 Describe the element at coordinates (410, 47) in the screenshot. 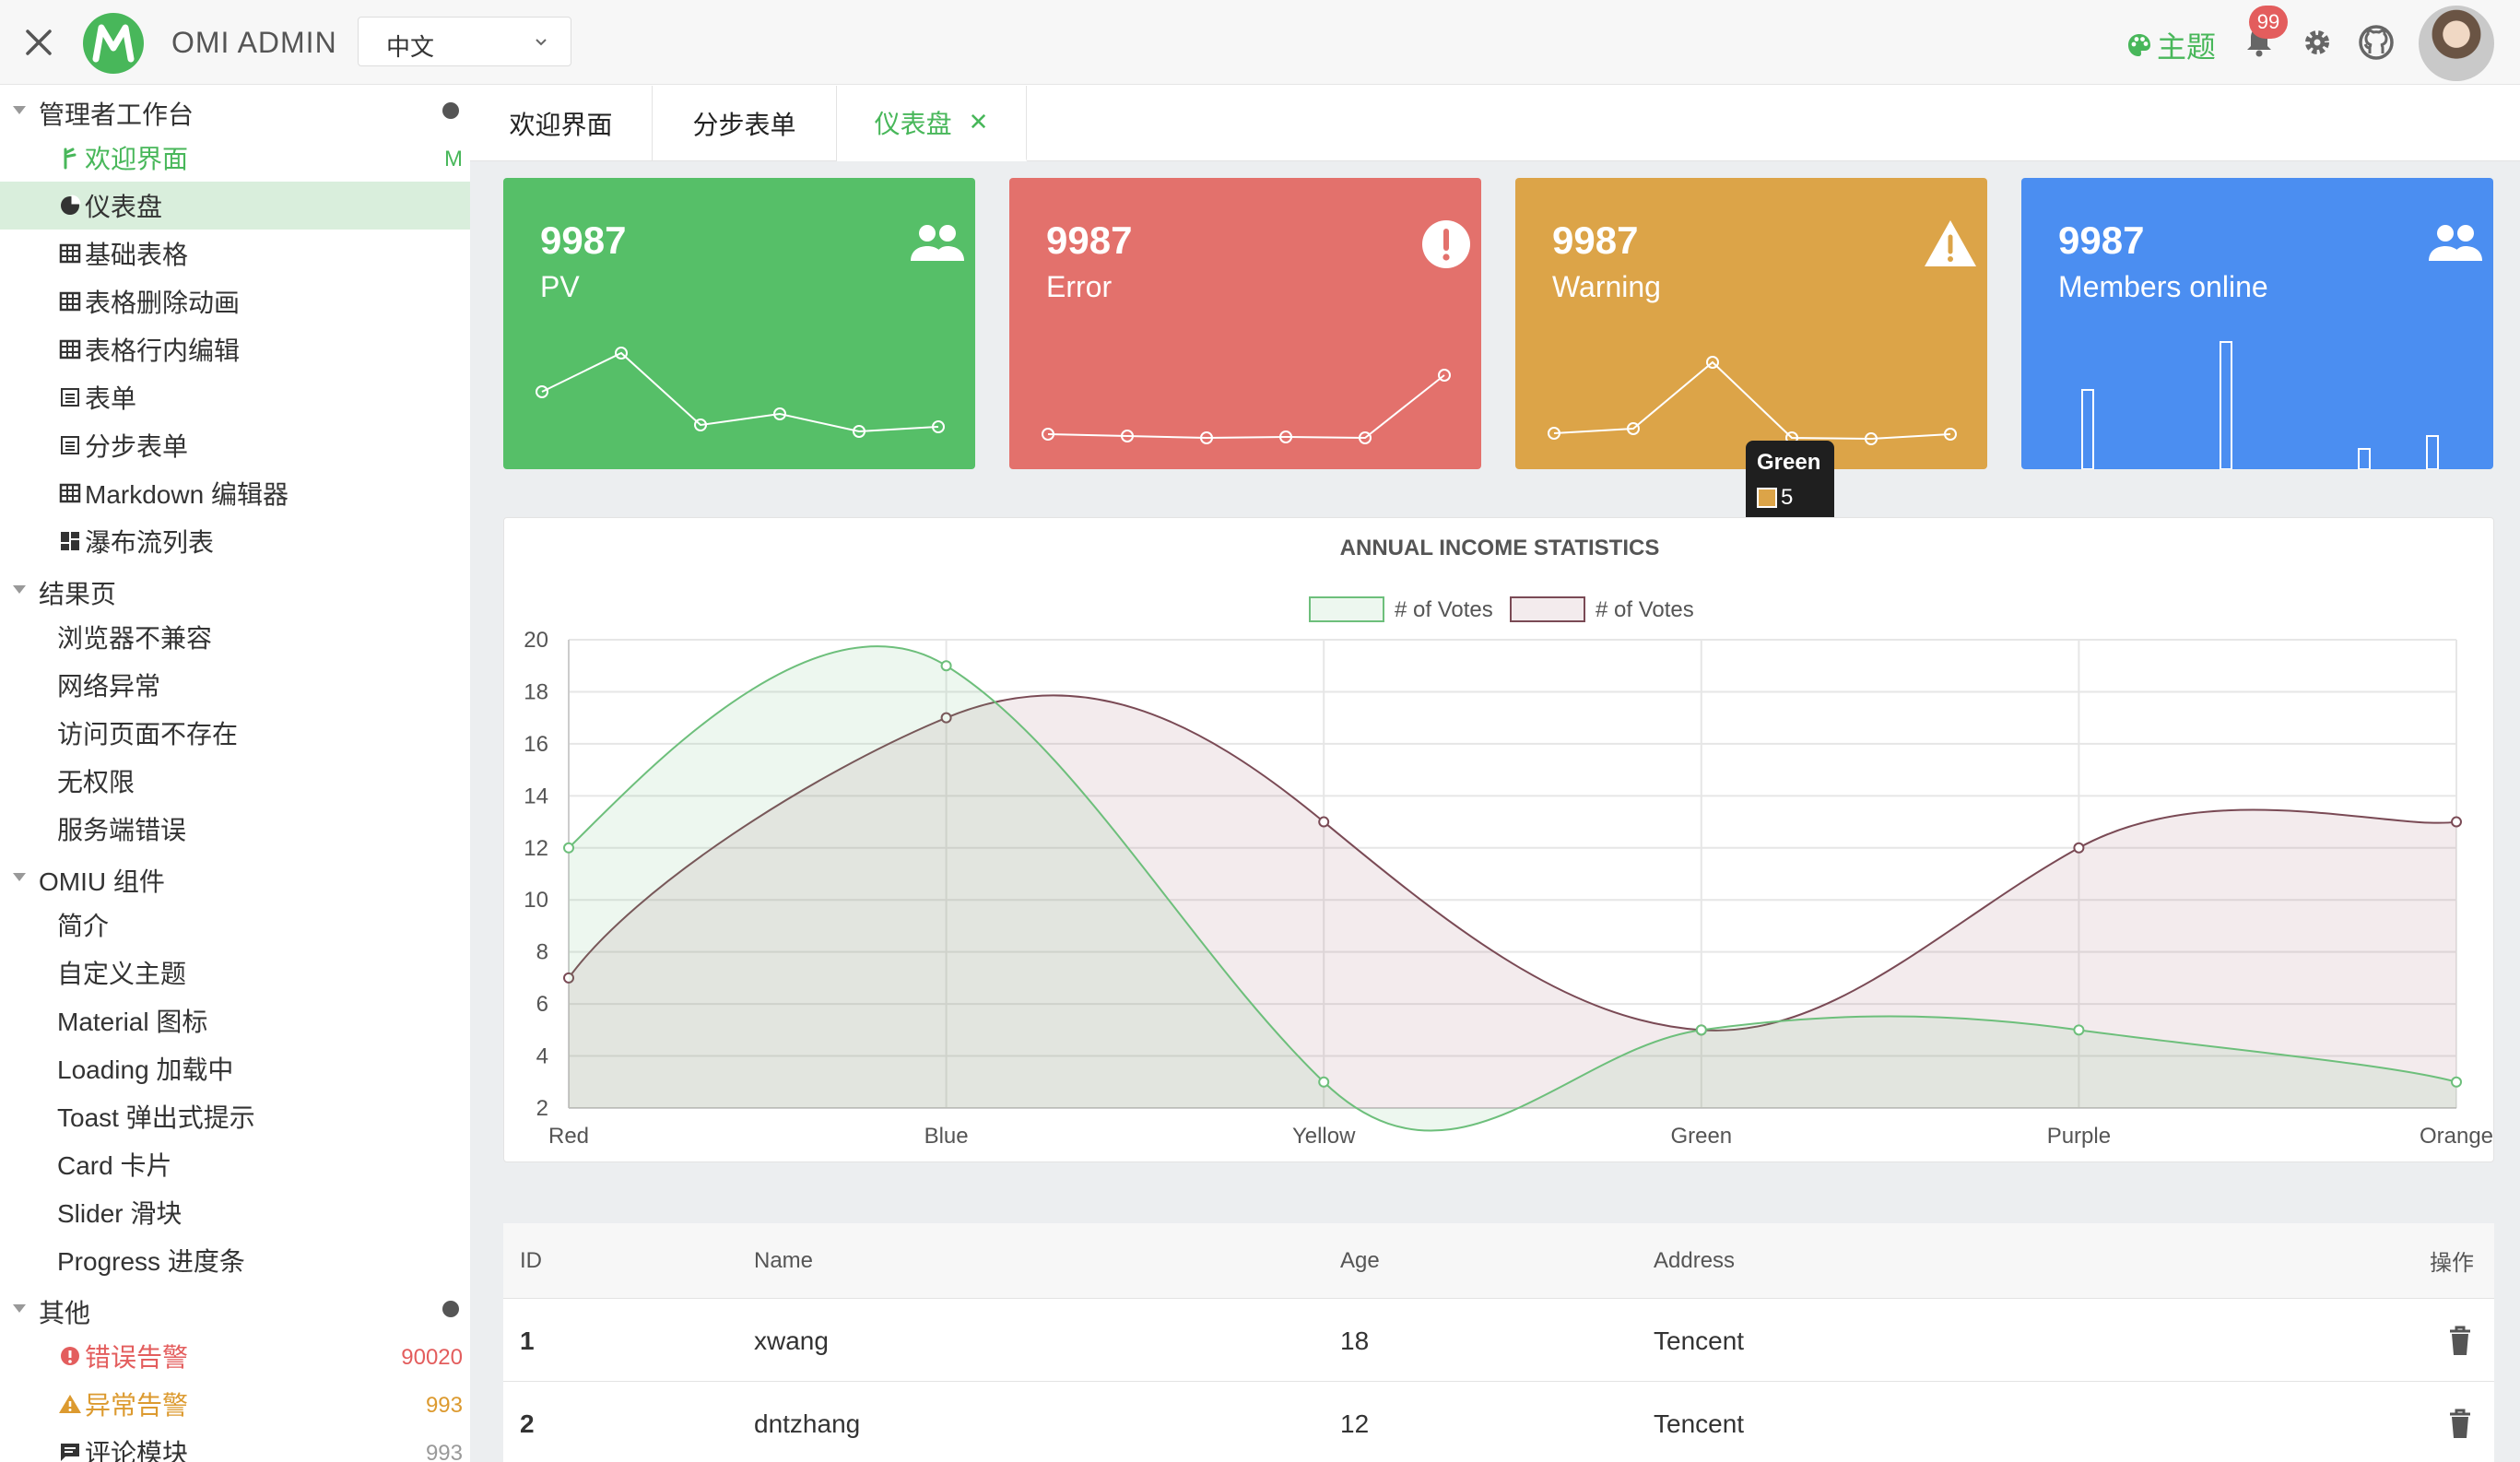

I see `language-value: 中文` at that location.